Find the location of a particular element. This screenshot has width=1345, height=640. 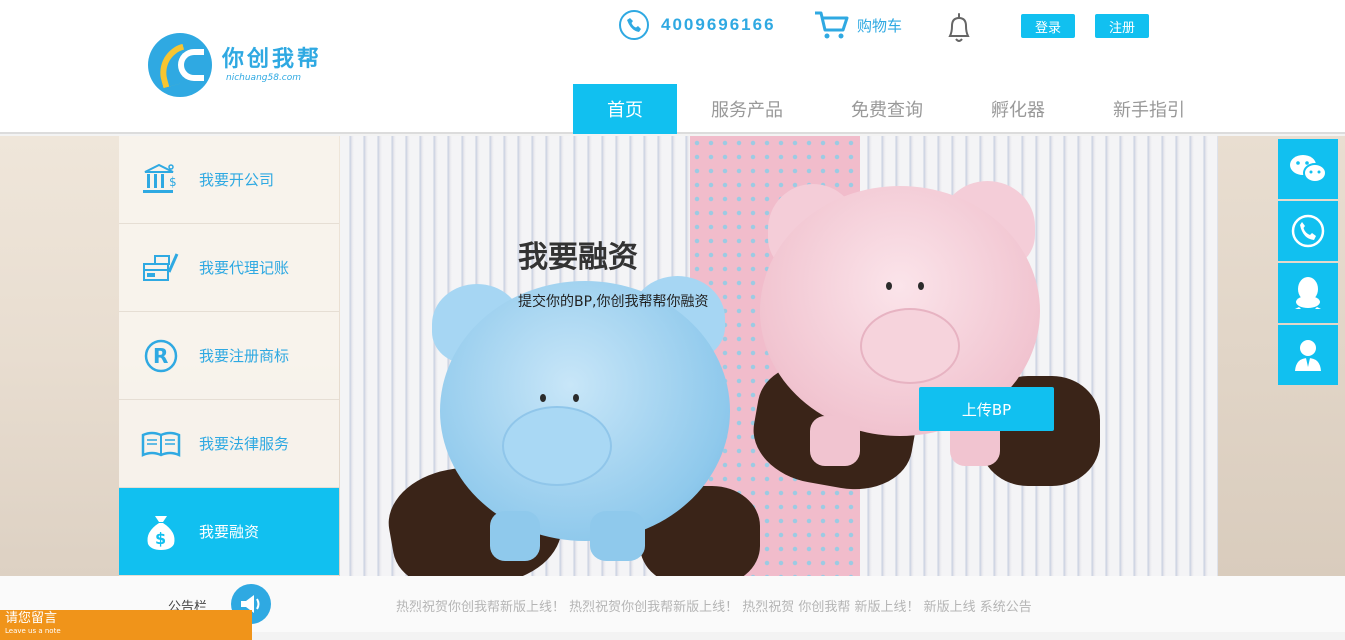

hero-title: 我要融资 is located at coordinates (578, 257).